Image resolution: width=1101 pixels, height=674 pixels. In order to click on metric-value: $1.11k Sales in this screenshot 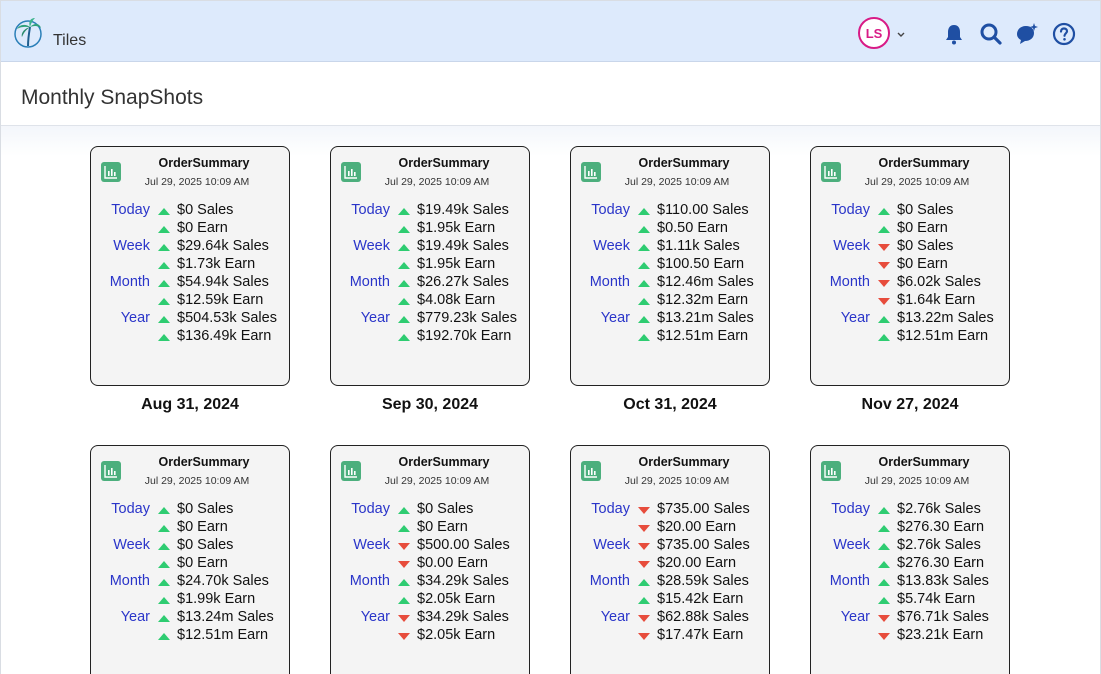, I will do `click(698, 246)`.